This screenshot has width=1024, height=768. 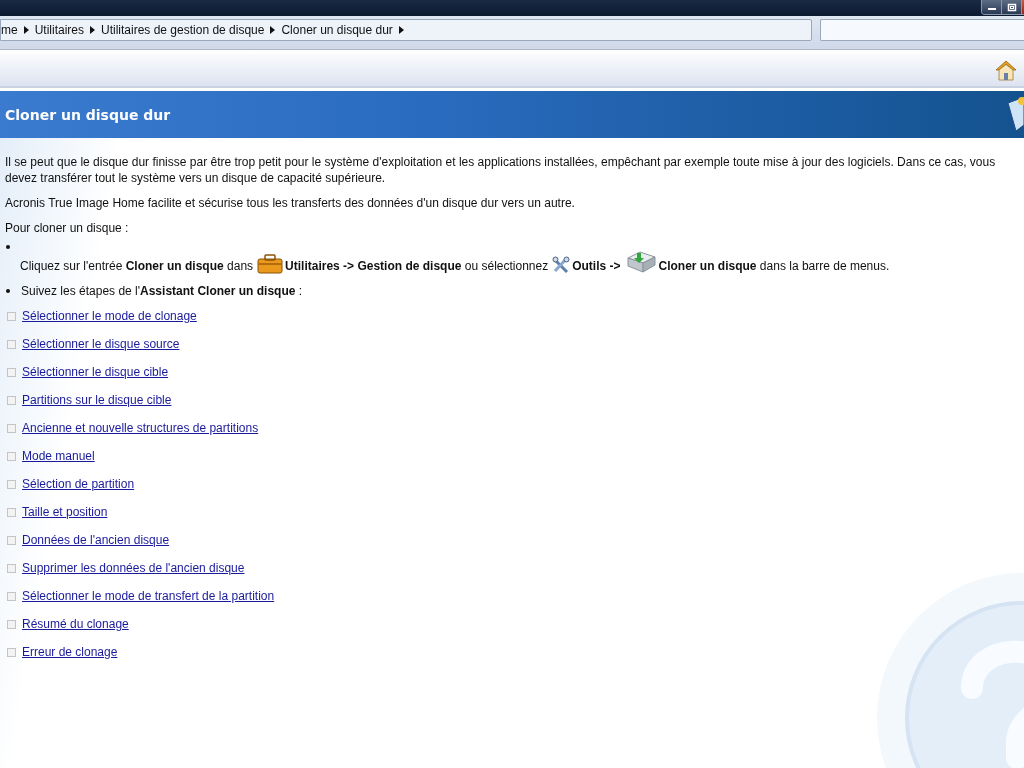 I want to click on topic-link: Mode manuel, so click(x=58, y=456).